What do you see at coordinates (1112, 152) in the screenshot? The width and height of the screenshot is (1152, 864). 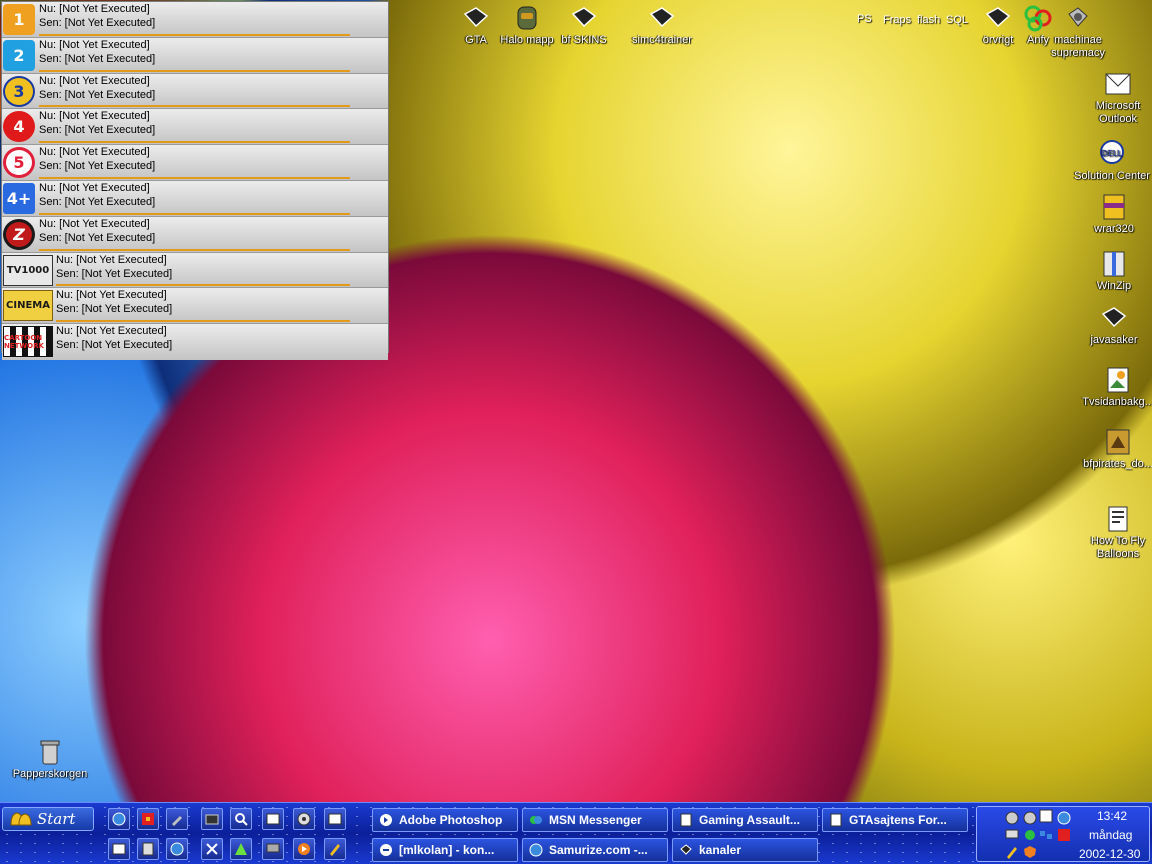 I see `dell-logo-icon: DELL` at bounding box center [1112, 152].